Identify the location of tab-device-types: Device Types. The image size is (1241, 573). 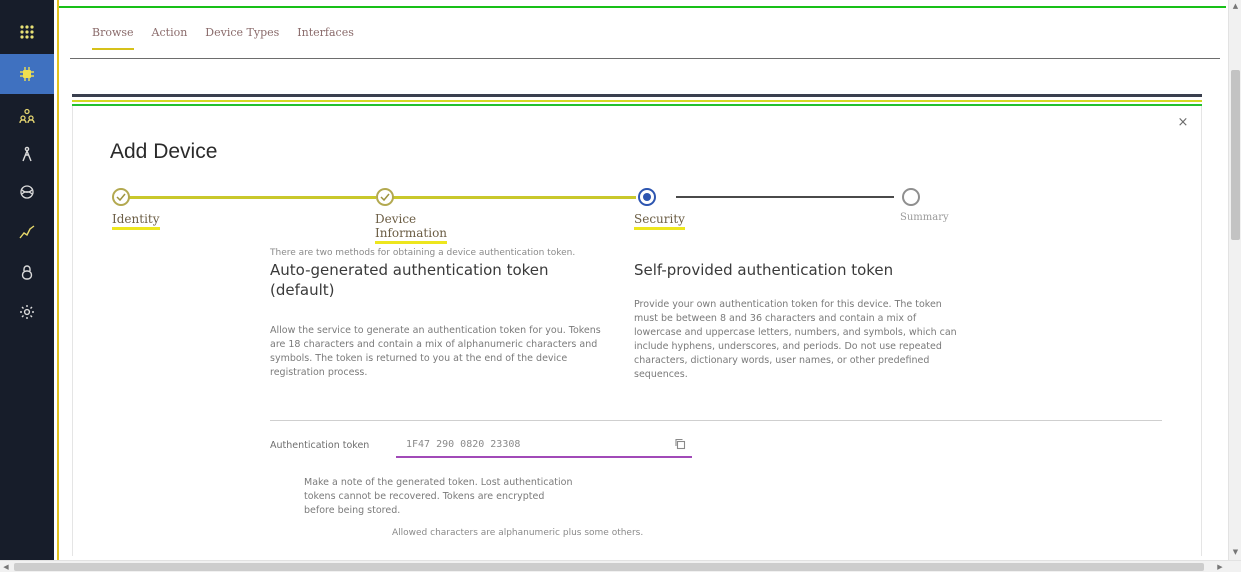
(242, 38).